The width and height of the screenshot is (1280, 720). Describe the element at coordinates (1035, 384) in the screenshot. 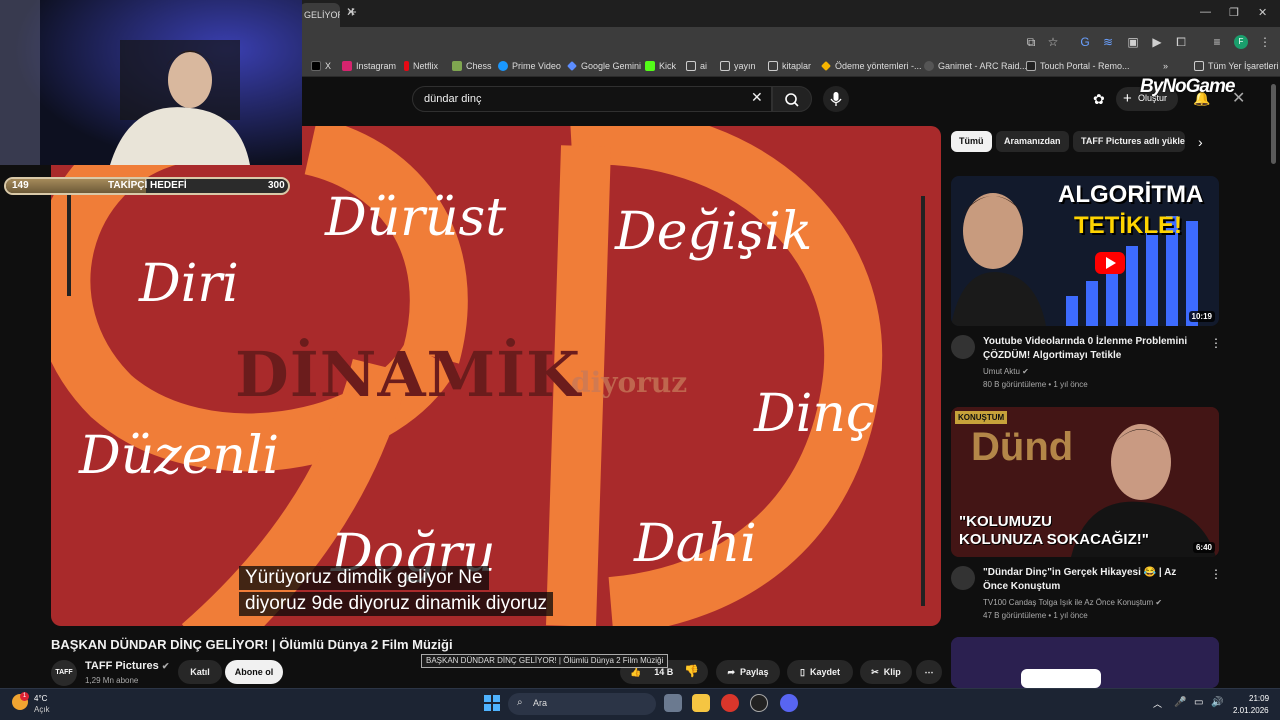

I see `rec-meta-1: 80 B görüntüleme • 1 yıl önce` at that location.